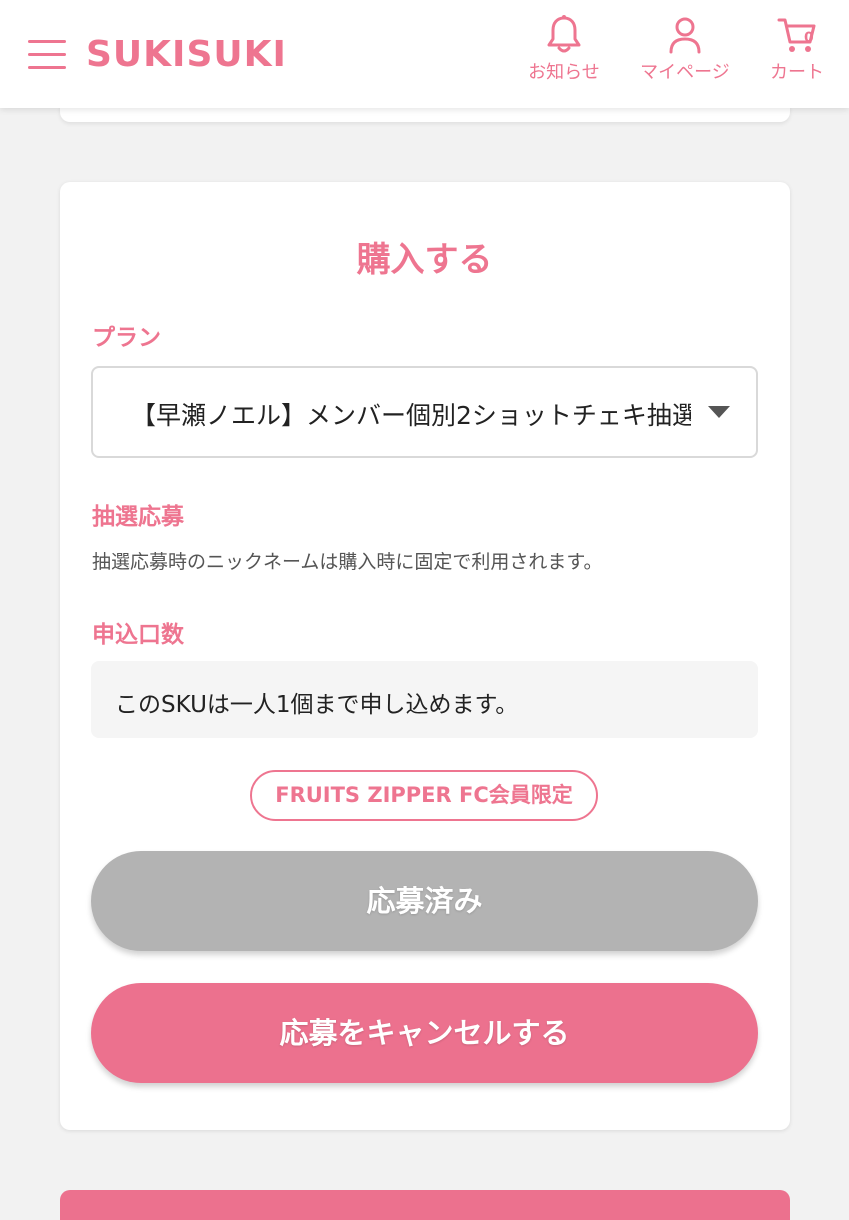  What do you see at coordinates (424, 901) in the screenshot?
I see `applied-button: 応募済み` at bounding box center [424, 901].